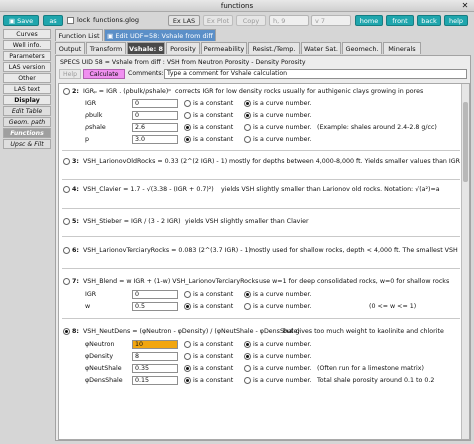 The image size is (474, 444). I want to click on tab-porosity: Porosity, so click(183, 48).